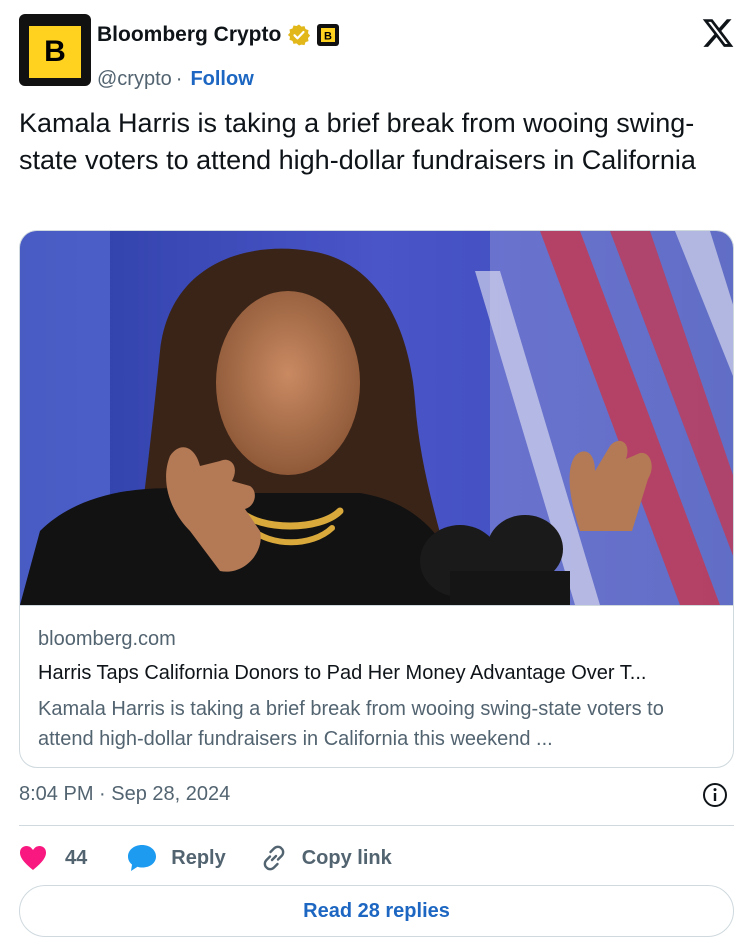  Describe the element at coordinates (33, 858) in the screenshot. I see `heart-icon` at that location.